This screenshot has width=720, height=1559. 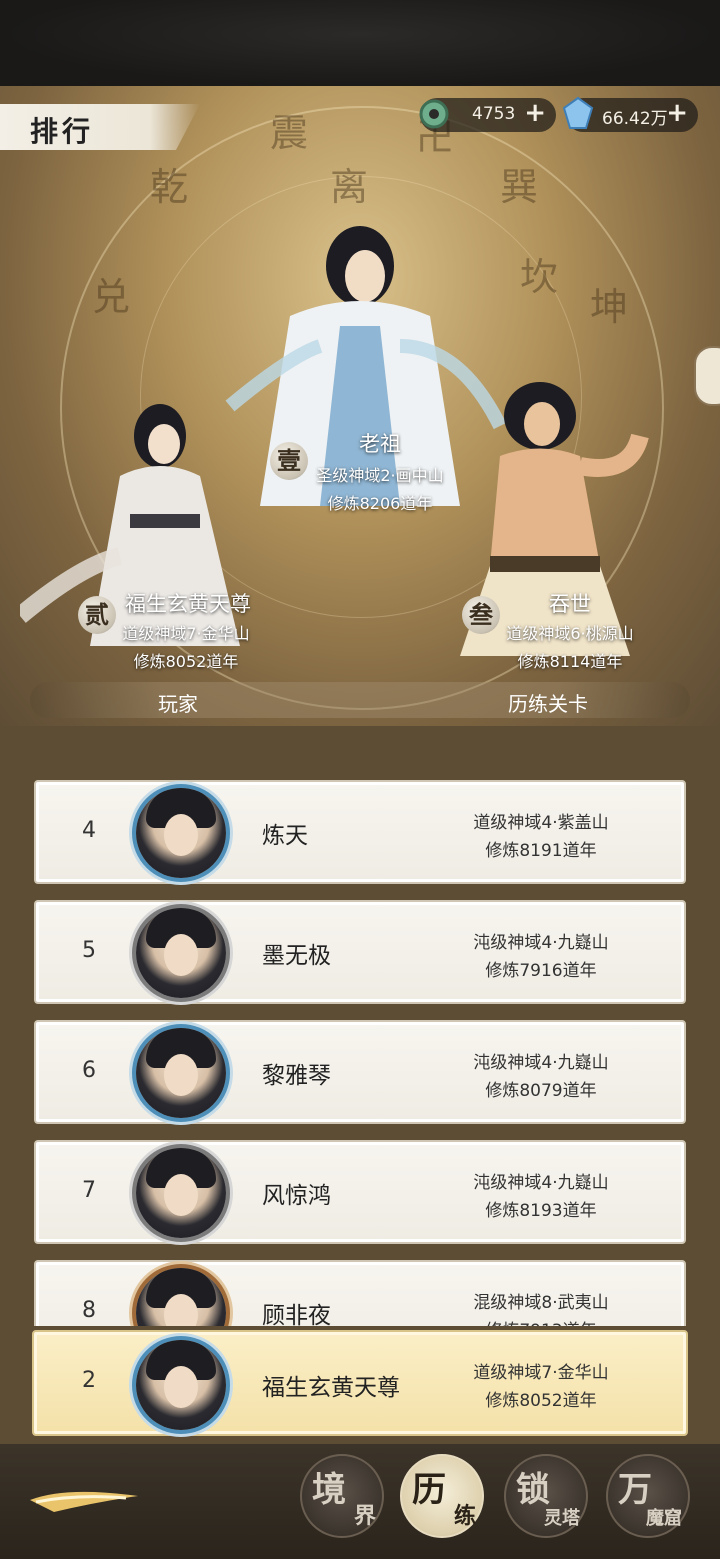 What do you see at coordinates (89, 830) in the screenshot?
I see `row-rank: 4` at bounding box center [89, 830].